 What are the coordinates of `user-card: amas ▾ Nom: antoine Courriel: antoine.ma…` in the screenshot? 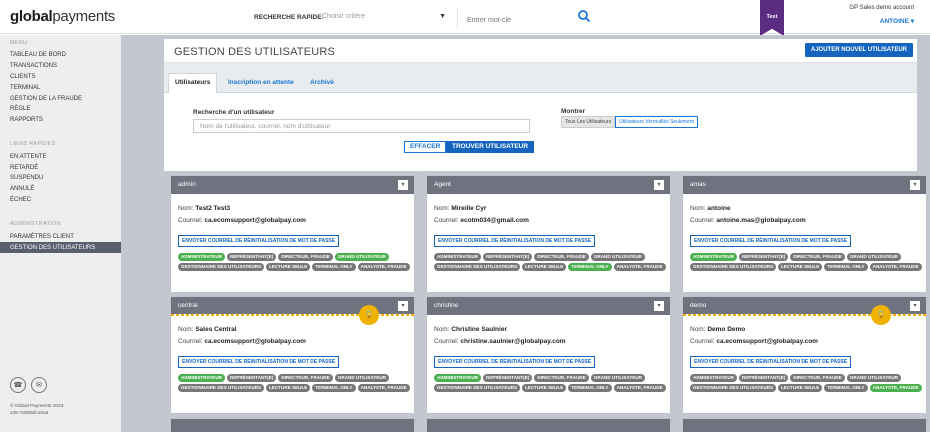 It's located at (804, 234).